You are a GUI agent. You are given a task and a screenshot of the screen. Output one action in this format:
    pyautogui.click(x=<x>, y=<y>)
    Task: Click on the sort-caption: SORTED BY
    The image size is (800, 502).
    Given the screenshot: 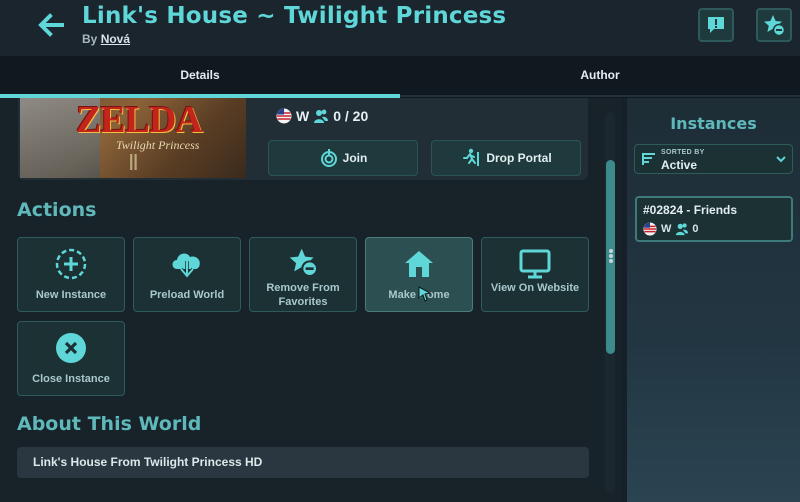 What is the action you would take?
    pyautogui.click(x=683, y=152)
    